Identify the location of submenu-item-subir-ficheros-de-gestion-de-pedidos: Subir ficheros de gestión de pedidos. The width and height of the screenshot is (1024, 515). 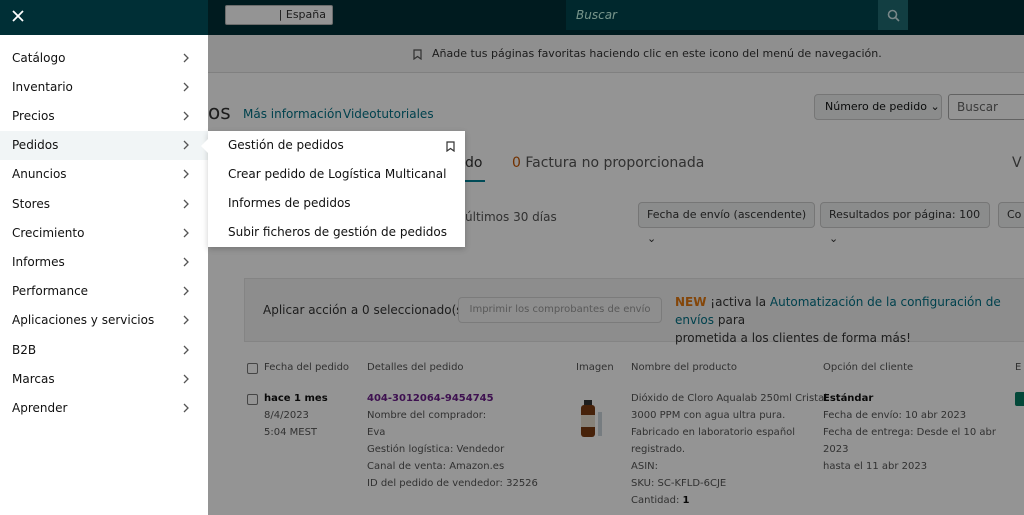
(337, 232).